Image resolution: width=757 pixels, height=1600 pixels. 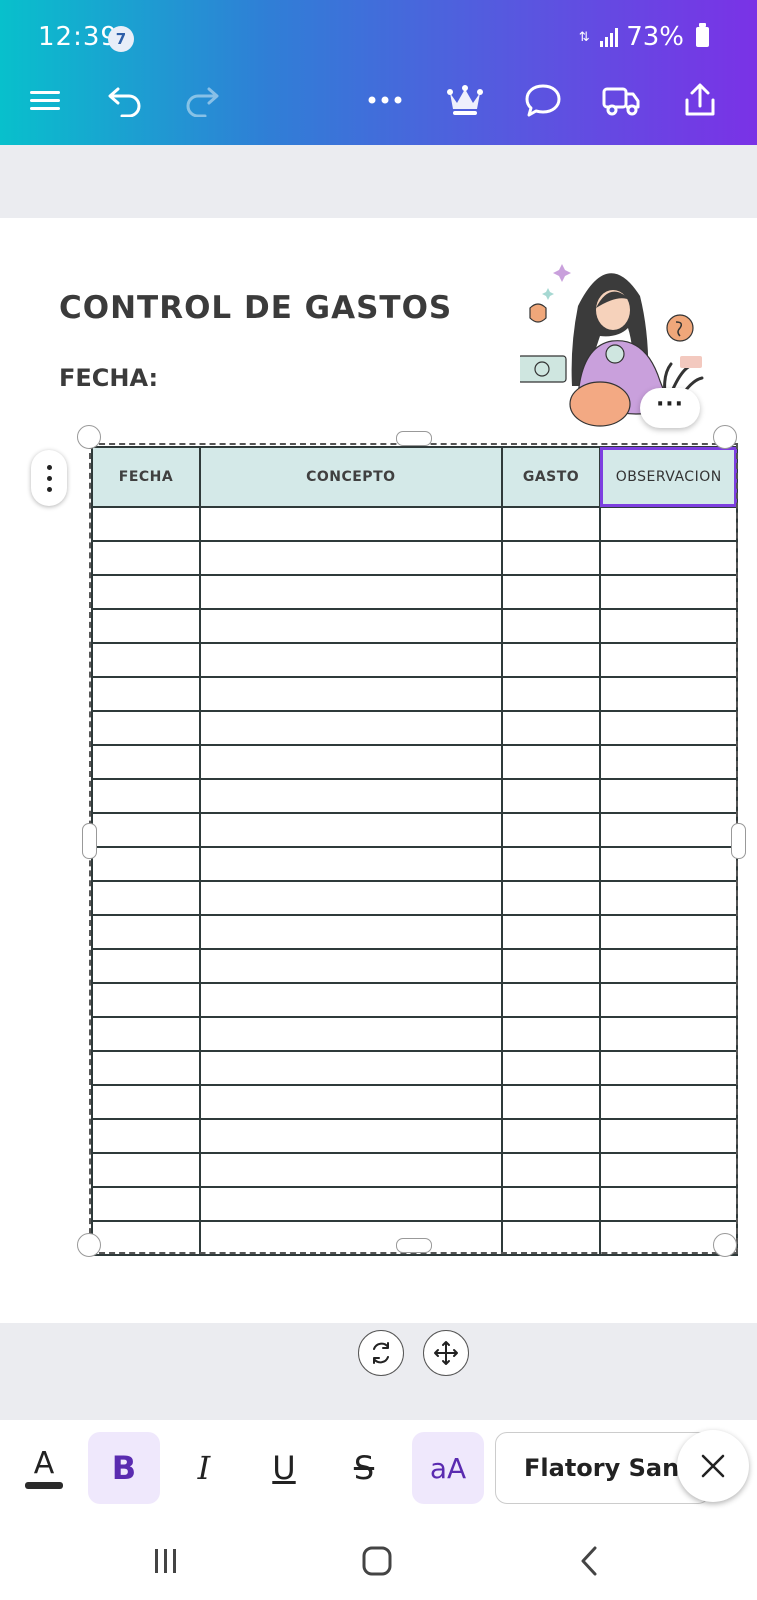 What do you see at coordinates (377, 1561) in the screenshot?
I see `home-icon` at bounding box center [377, 1561].